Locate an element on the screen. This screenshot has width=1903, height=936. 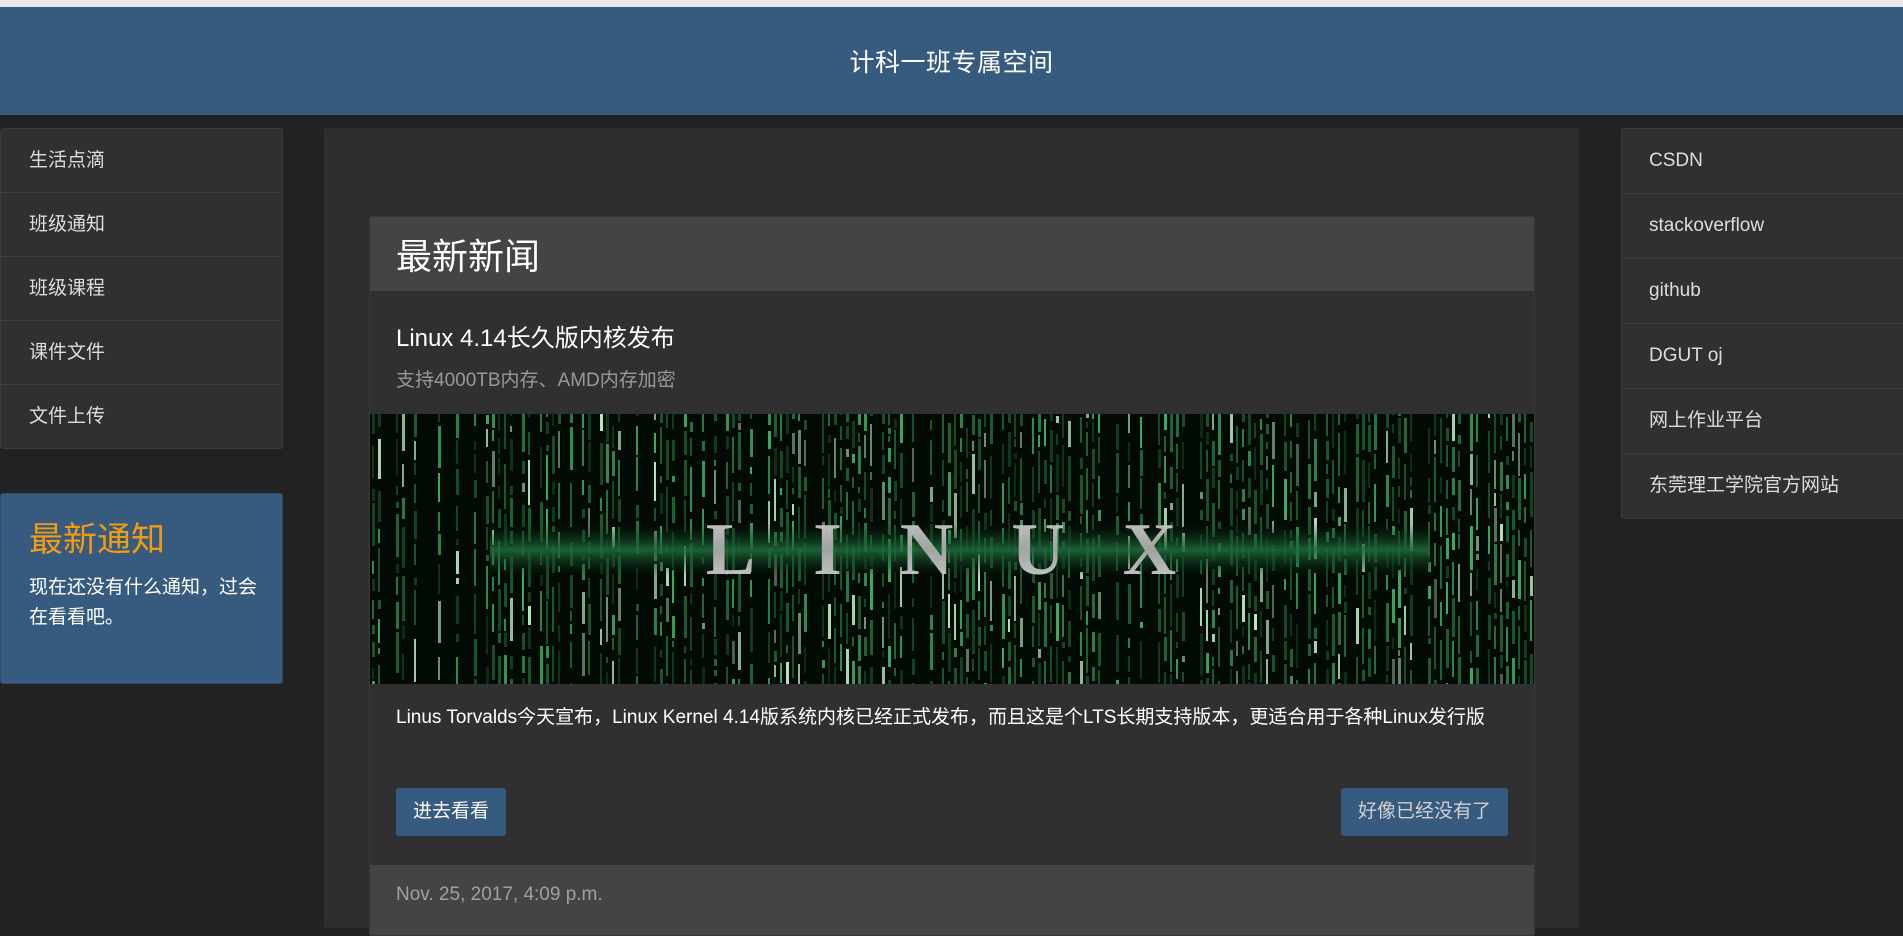
link-dgut-official-site: 东莞理工学院官方网站 is located at coordinates (1762, 486).